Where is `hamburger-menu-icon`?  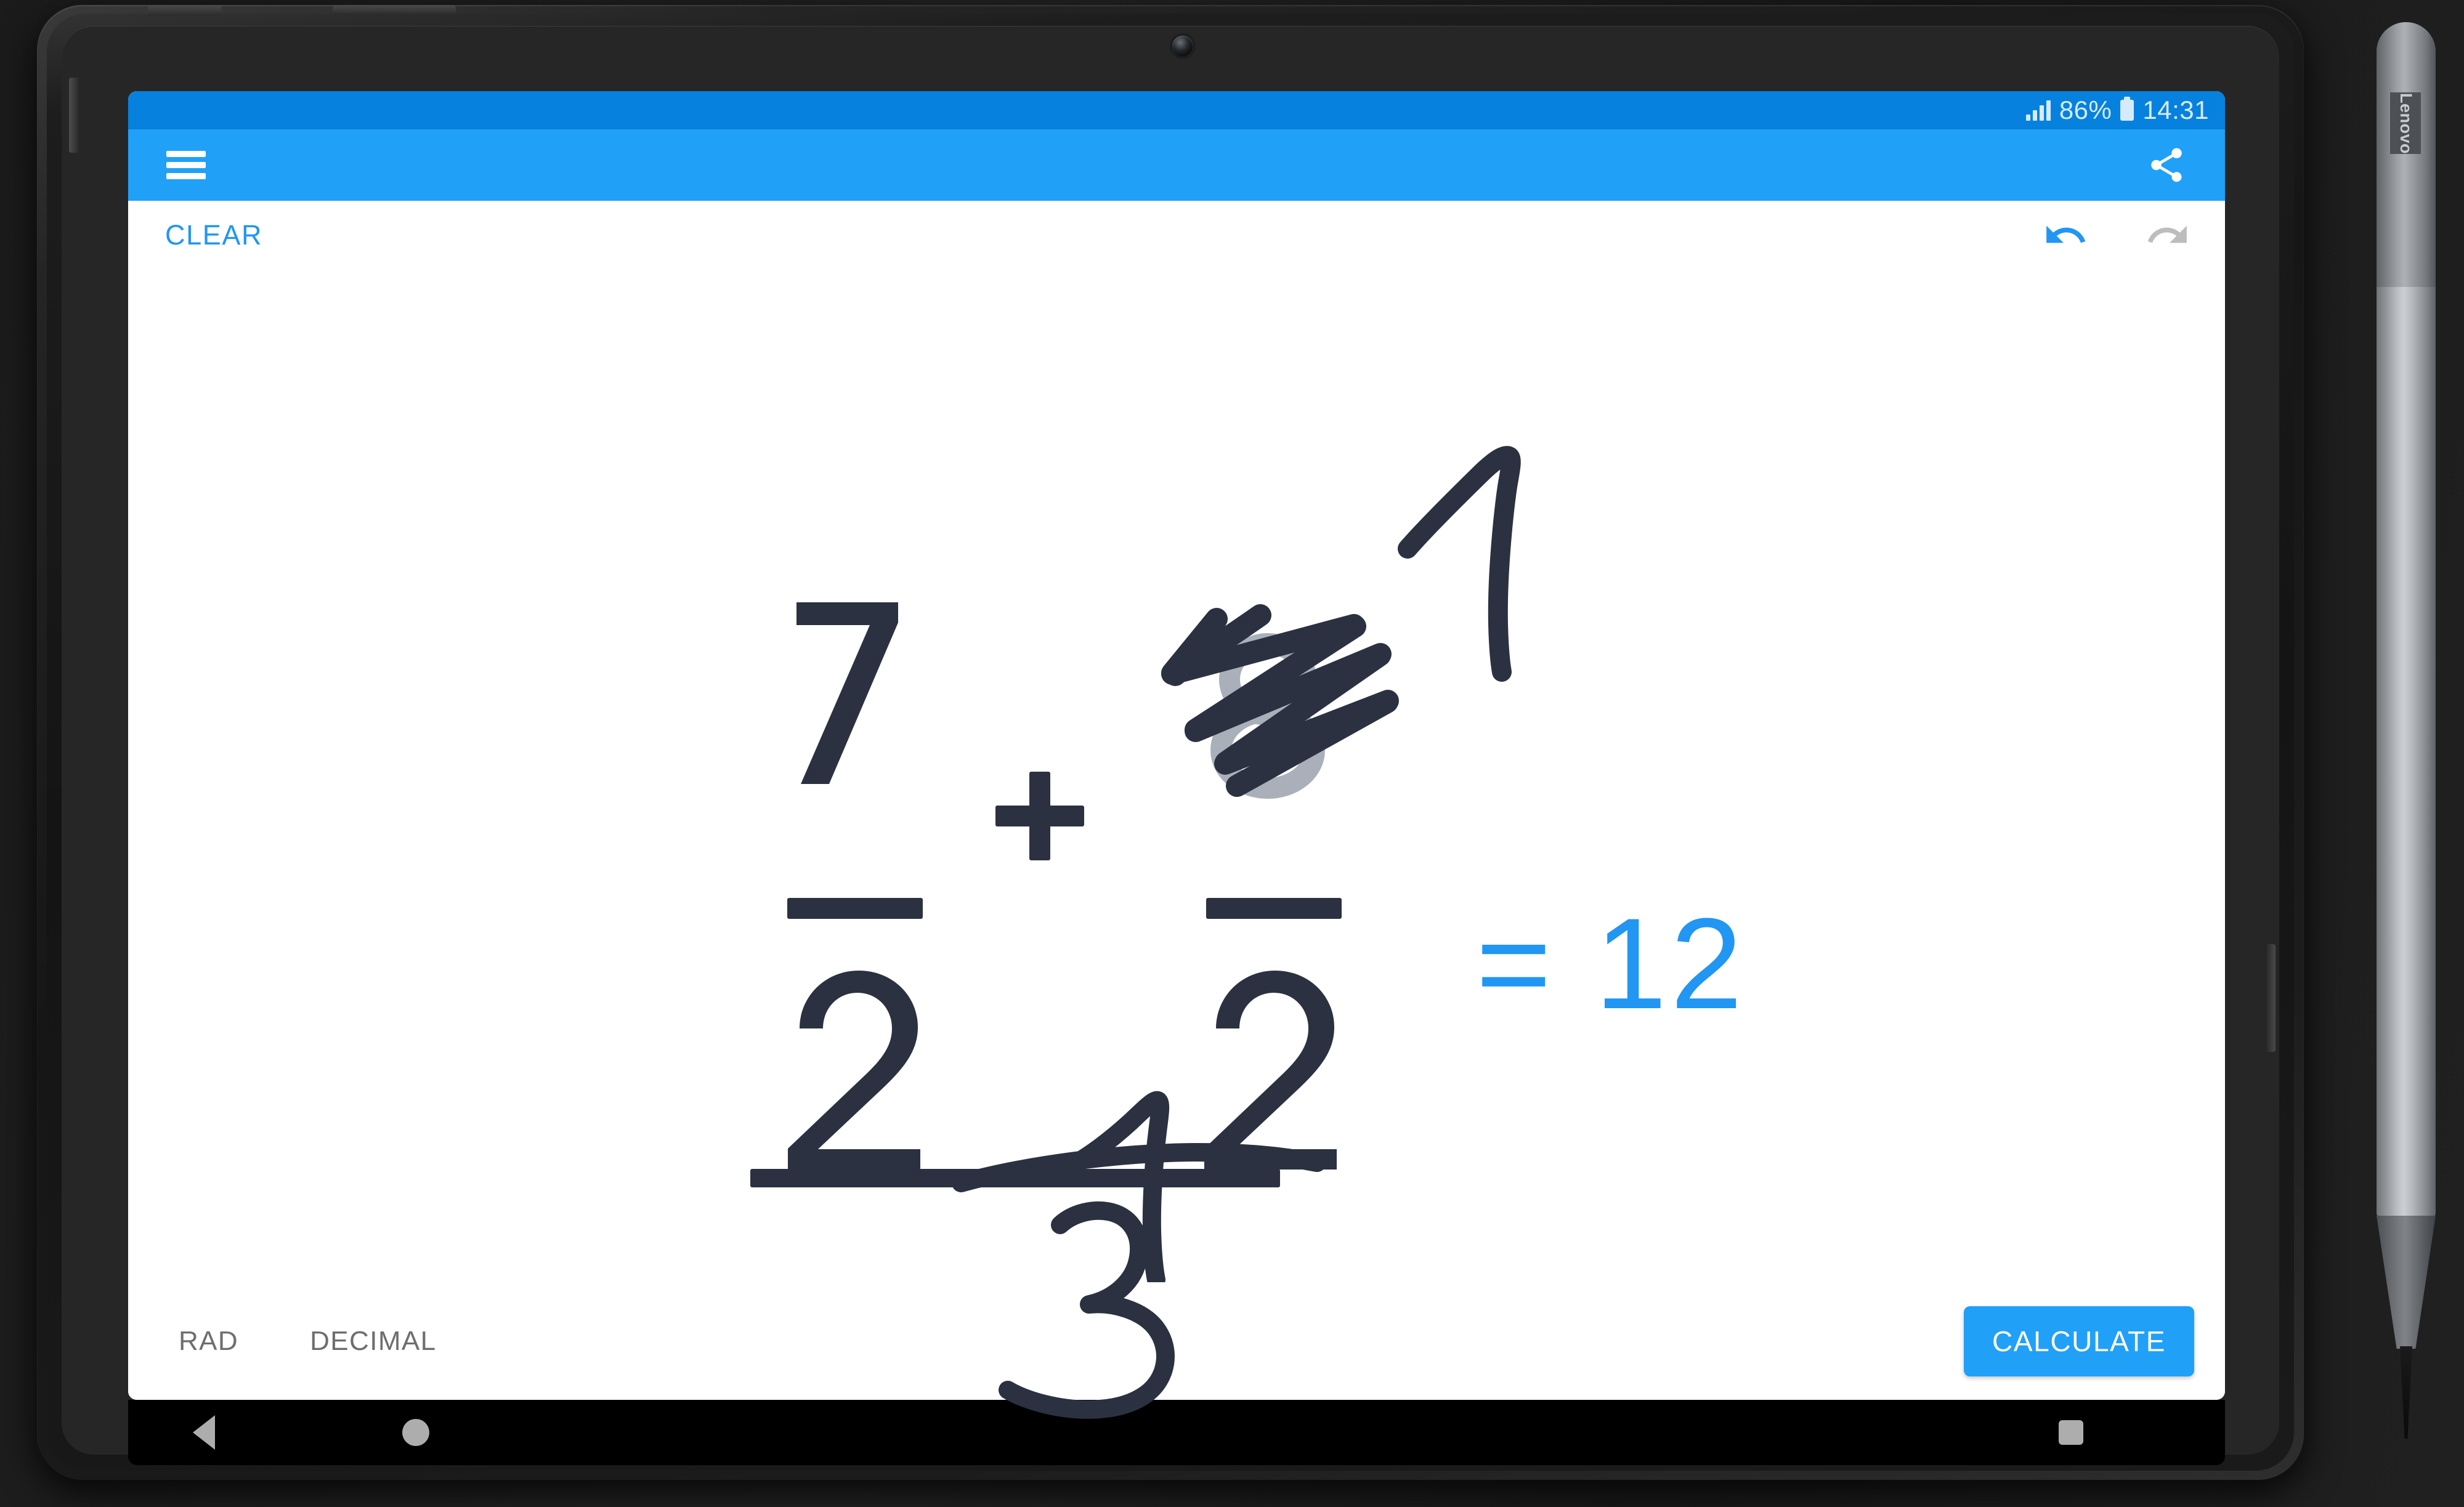
hamburger-menu-icon is located at coordinates (186, 165).